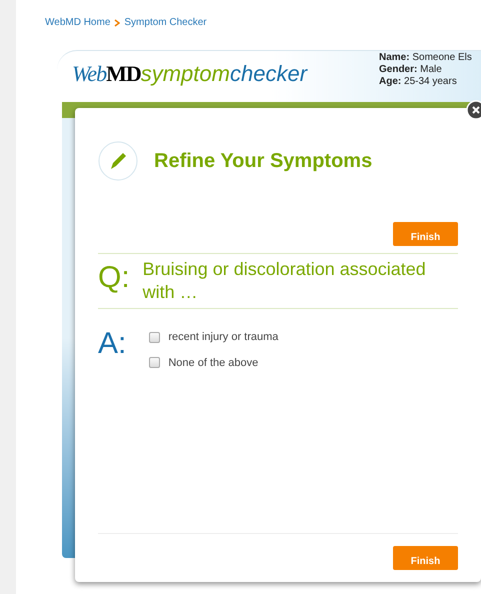 The image size is (481, 594). Describe the element at coordinates (418, 82) in the screenshot. I see `profile-line: Age: 25-34 years` at that location.